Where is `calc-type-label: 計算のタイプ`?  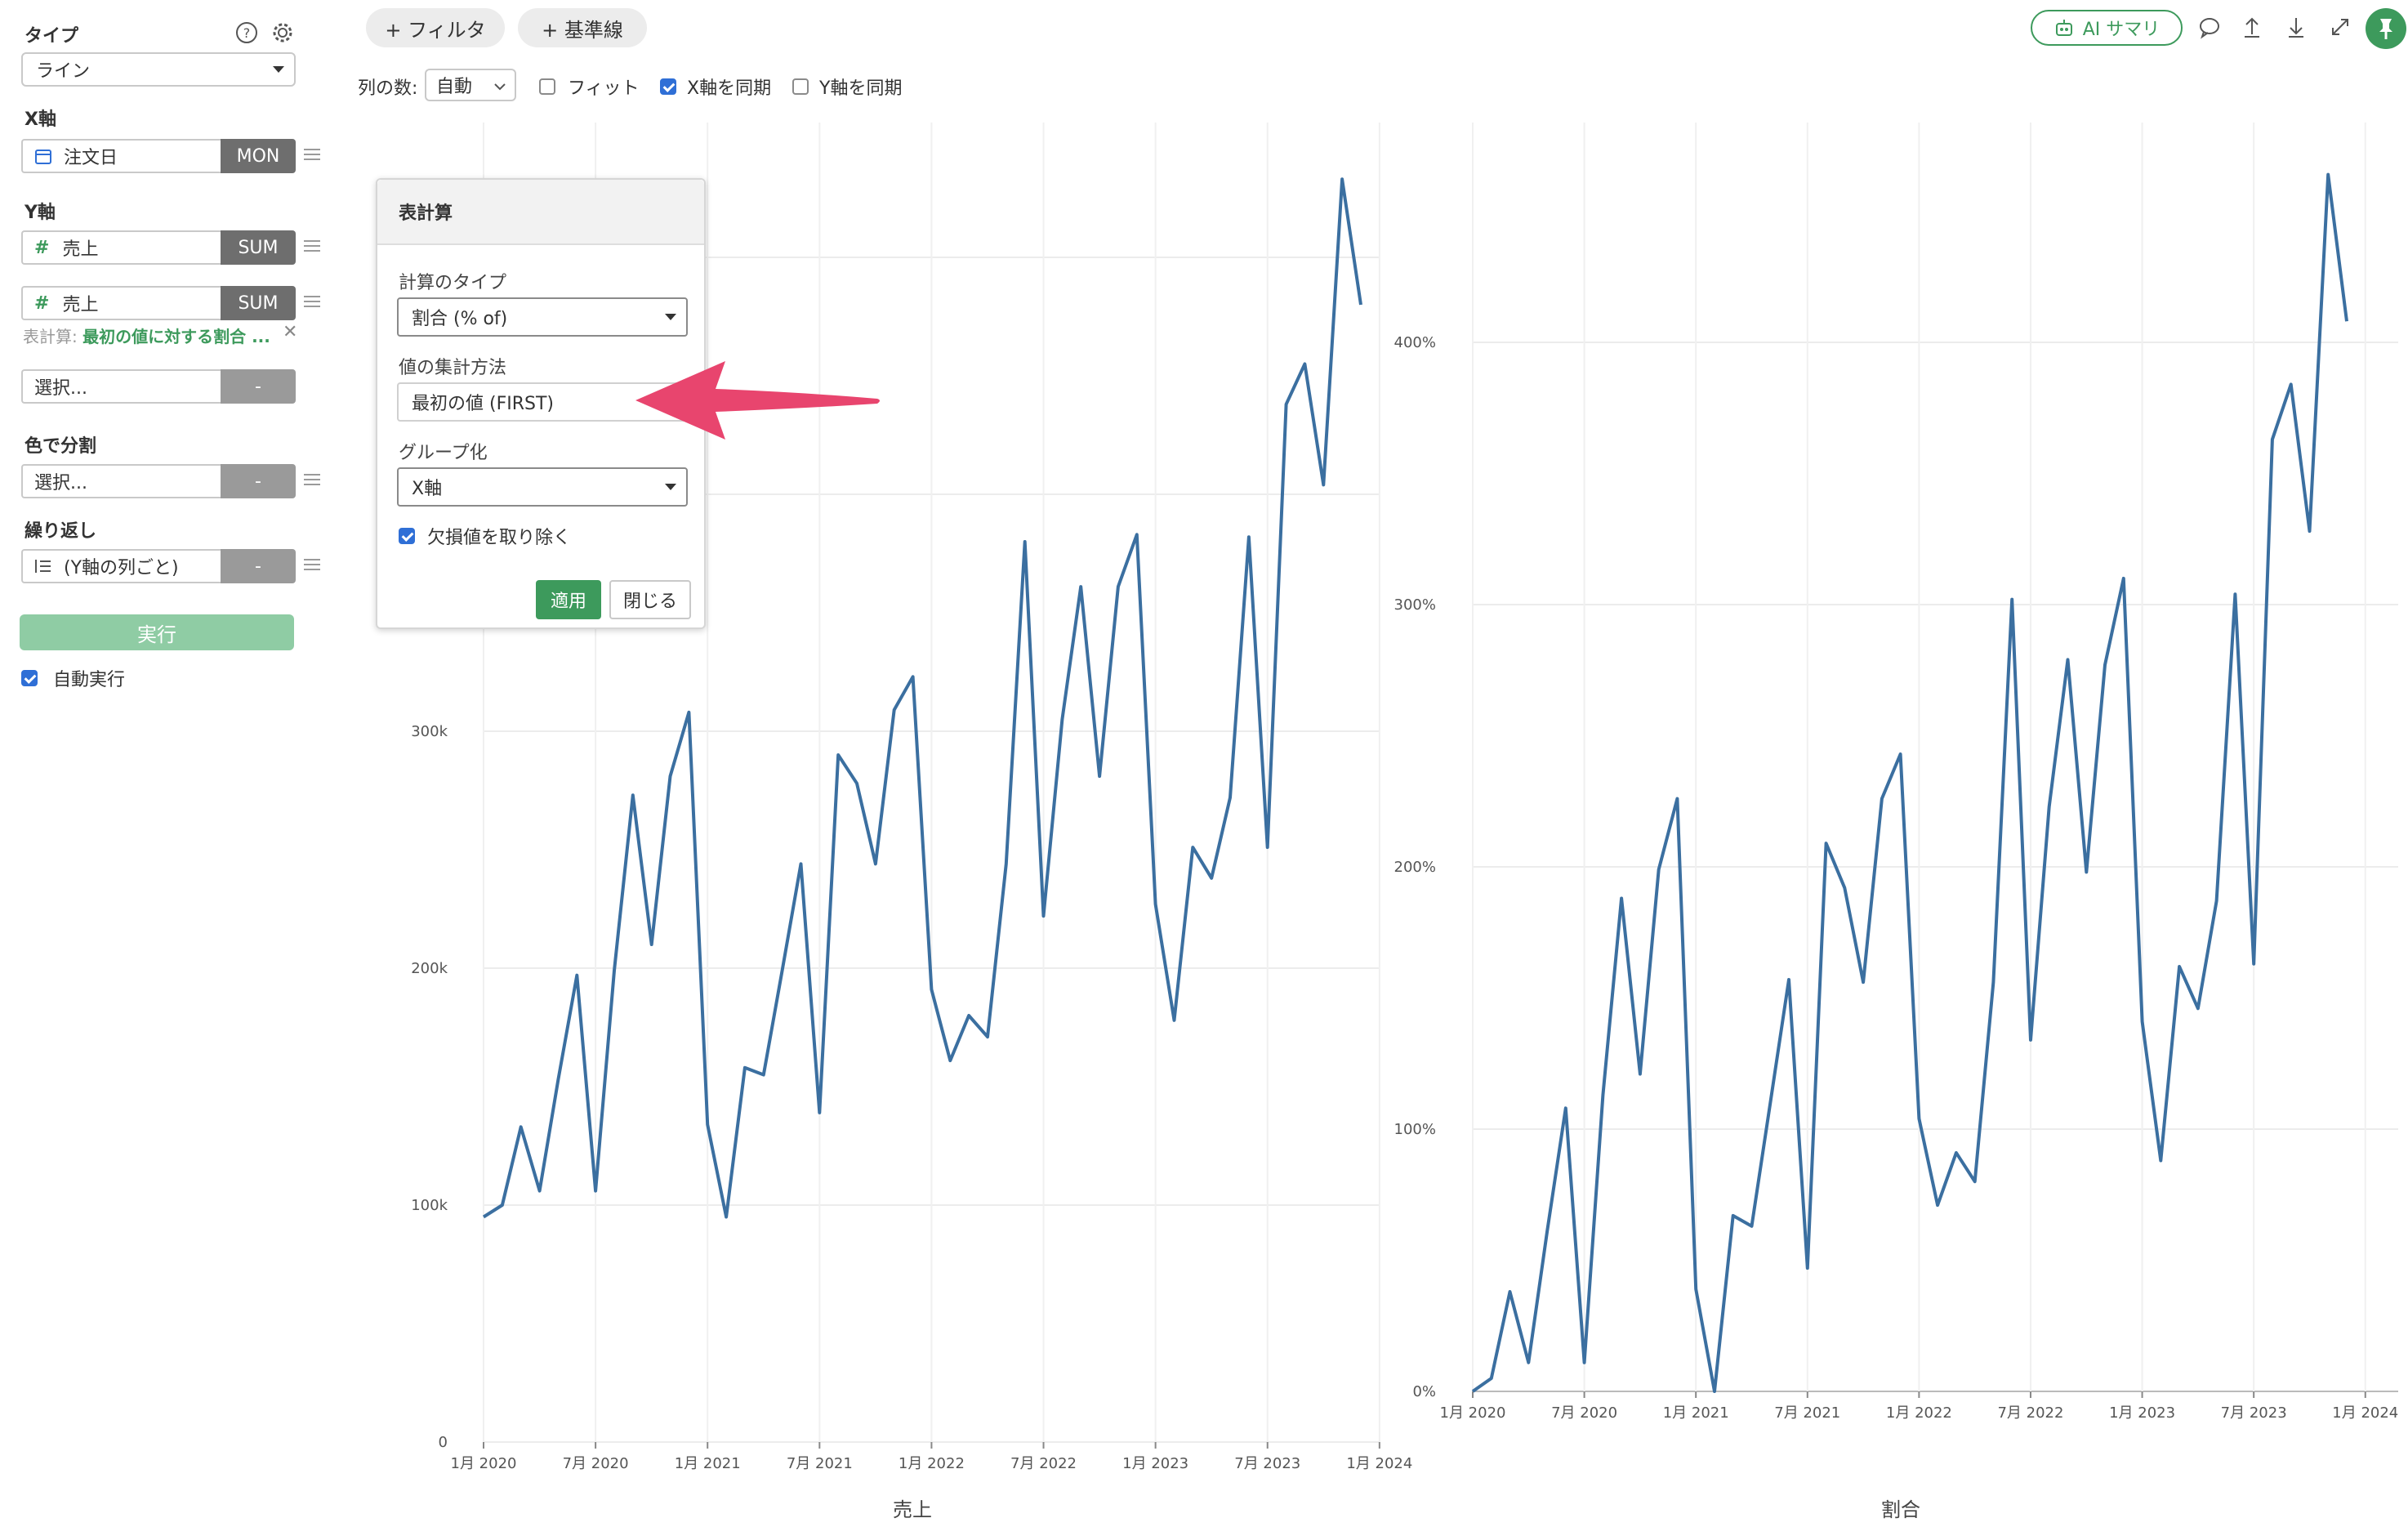
calc-type-label: 計算のタイプ is located at coordinates (453, 283).